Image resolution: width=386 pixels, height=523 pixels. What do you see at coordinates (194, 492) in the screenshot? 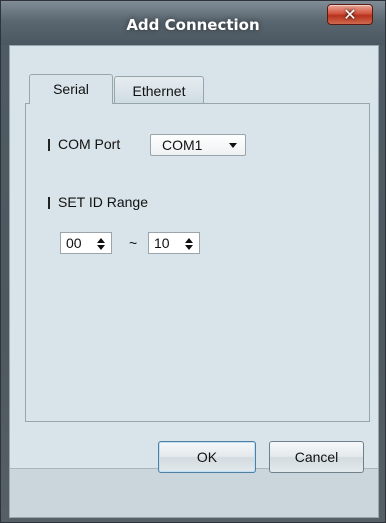
I see `button-bar` at bounding box center [194, 492].